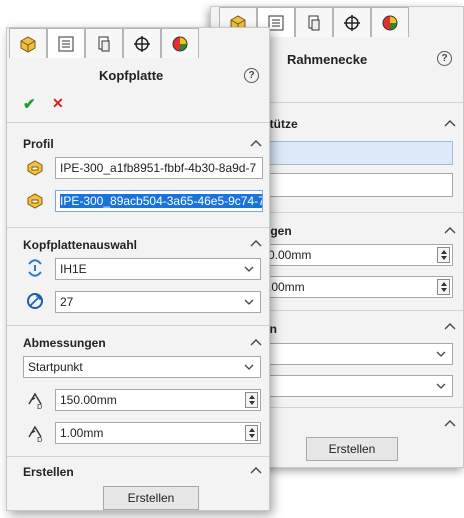 This screenshot has height=518, width=464. What do you see at coordinates (158, 433) in the screenshot?
I see `offset2-spinner: 1.00mm` at bounding box center [158, 433].